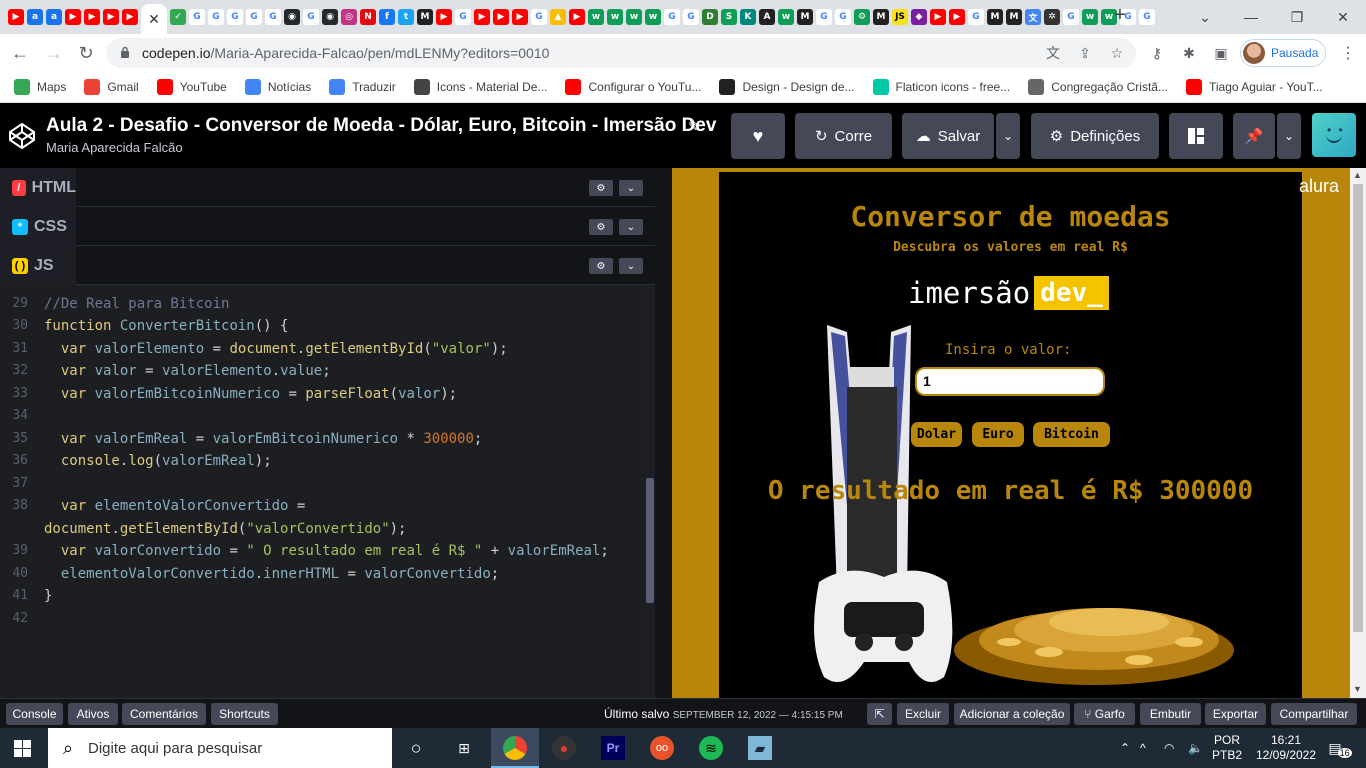 The height and width of the screenshot is (768, 1366). What do you see at coordinates (631, 227) in the screenshot?
I see `css-collapse-icon: ⌄` at bounding box center [631, 227].